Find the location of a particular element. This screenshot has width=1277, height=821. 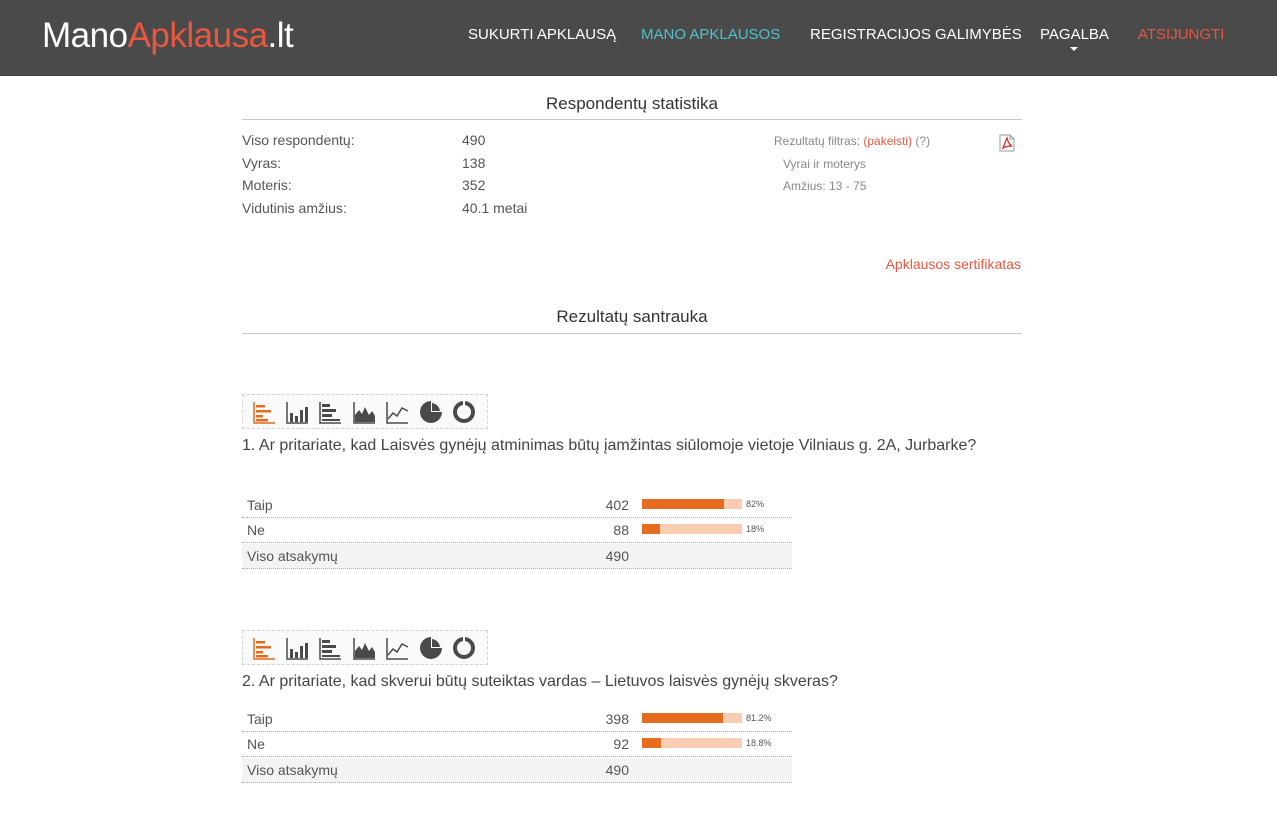

stat-average-age-label: Vidutinis amžius: is located at coordinates (294, 208).